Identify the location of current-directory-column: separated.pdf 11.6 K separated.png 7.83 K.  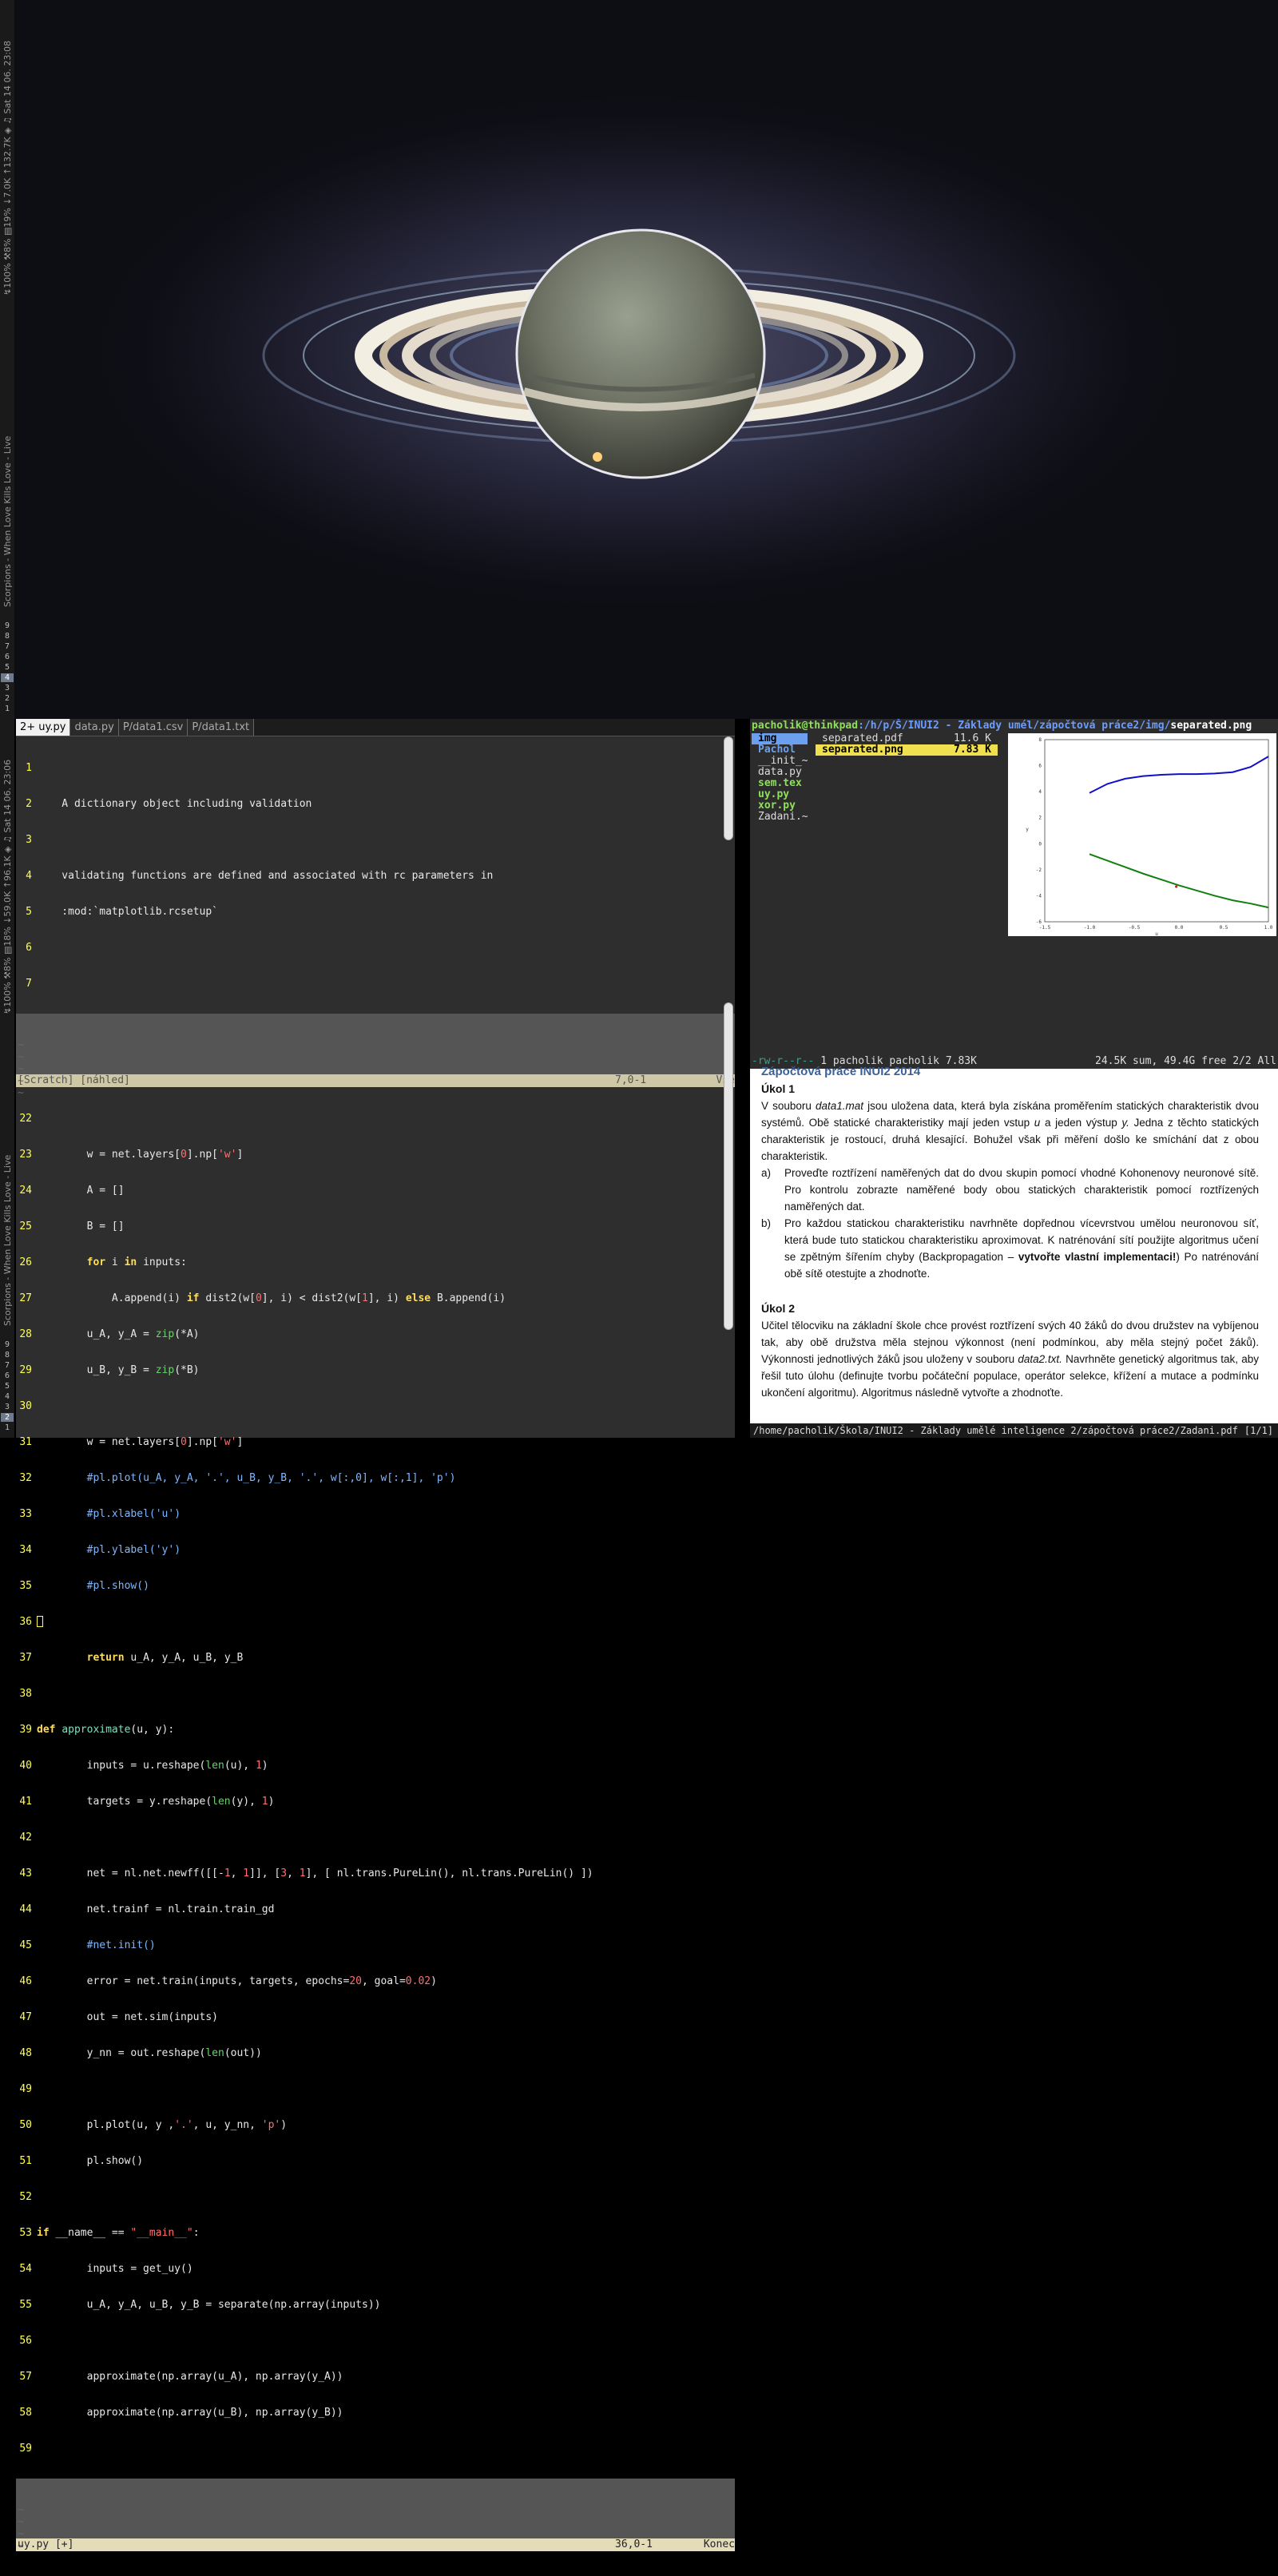
(907, 744).